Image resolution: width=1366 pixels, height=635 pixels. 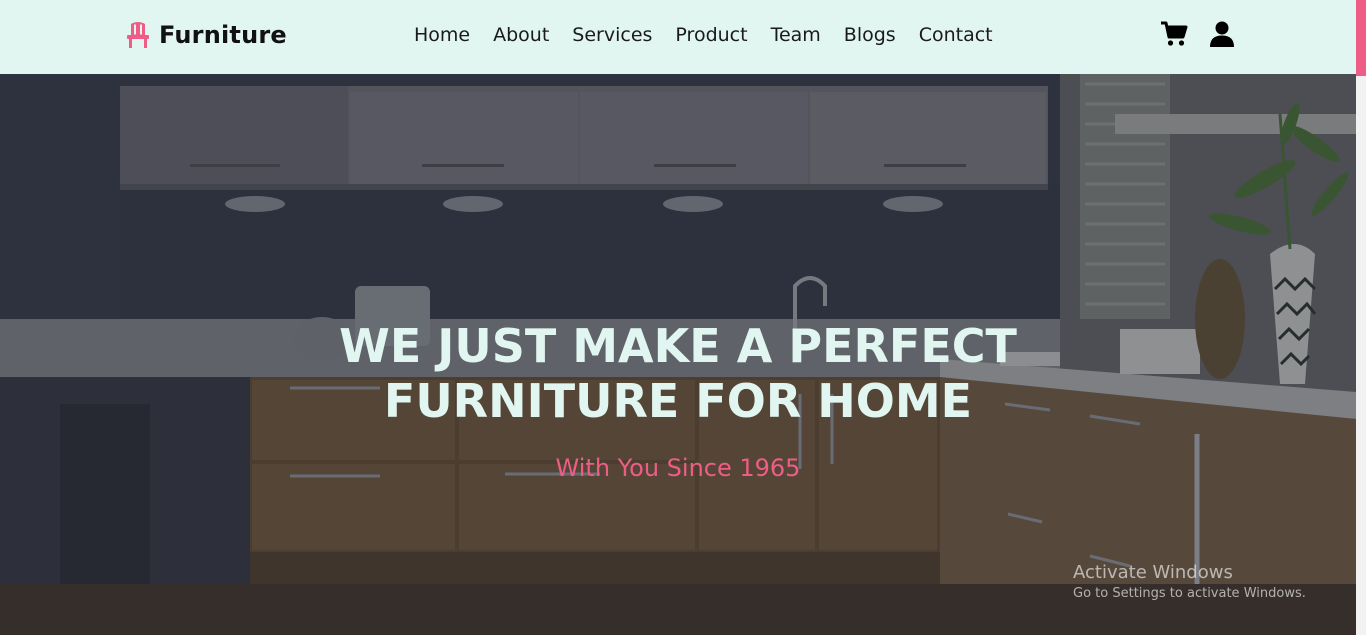 I want to click on nav-link-product: Product, so click(x=711, y=35).